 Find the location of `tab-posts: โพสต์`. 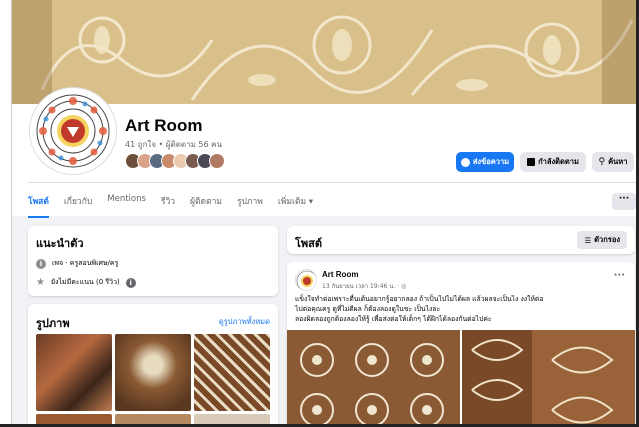

tab-posts: โพสต์ is located at coordinates (38, 205).